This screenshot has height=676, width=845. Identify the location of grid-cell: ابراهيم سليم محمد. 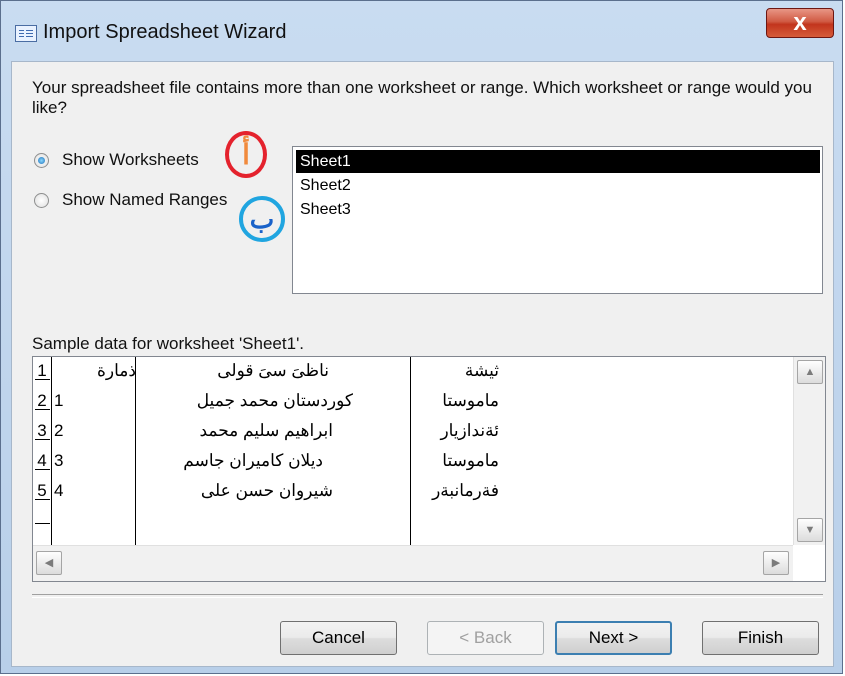
(266, 430).